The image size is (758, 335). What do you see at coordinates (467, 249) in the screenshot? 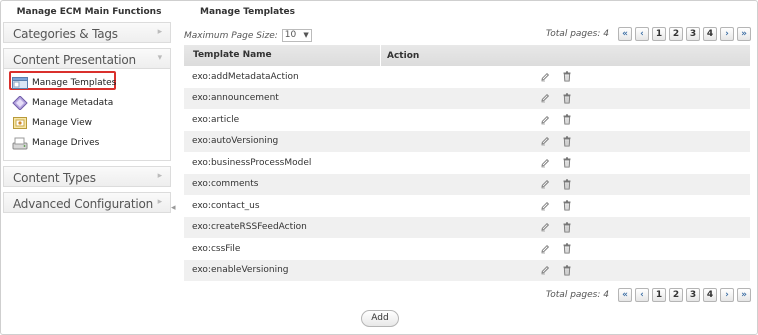
I see `table-row: exo:cssFile` at bounding box center [467, 249].